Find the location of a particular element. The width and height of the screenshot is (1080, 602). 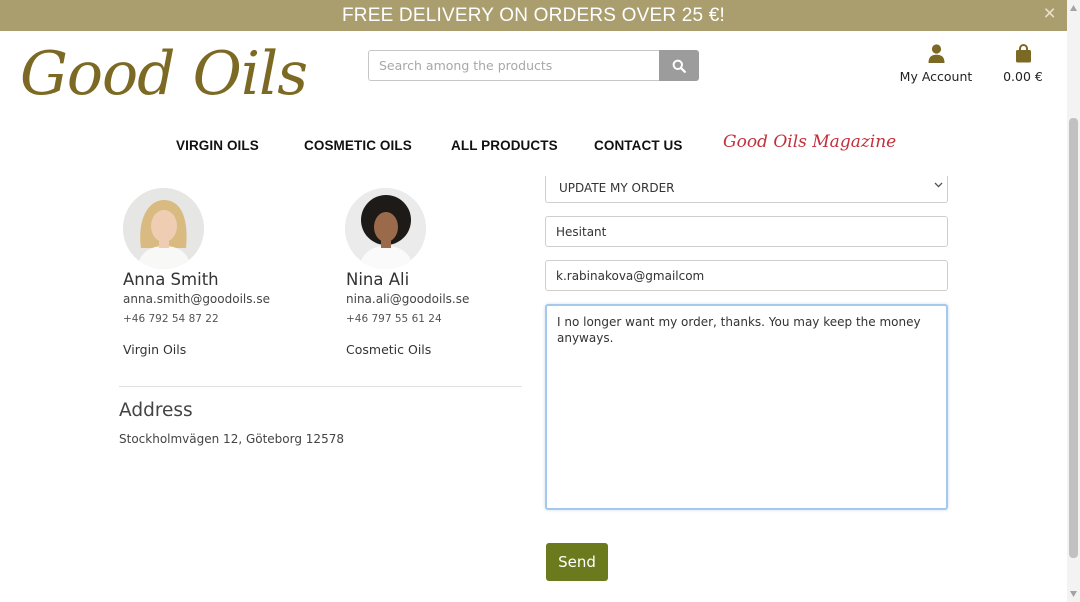

search-icon is located at coordinates (679, 66).